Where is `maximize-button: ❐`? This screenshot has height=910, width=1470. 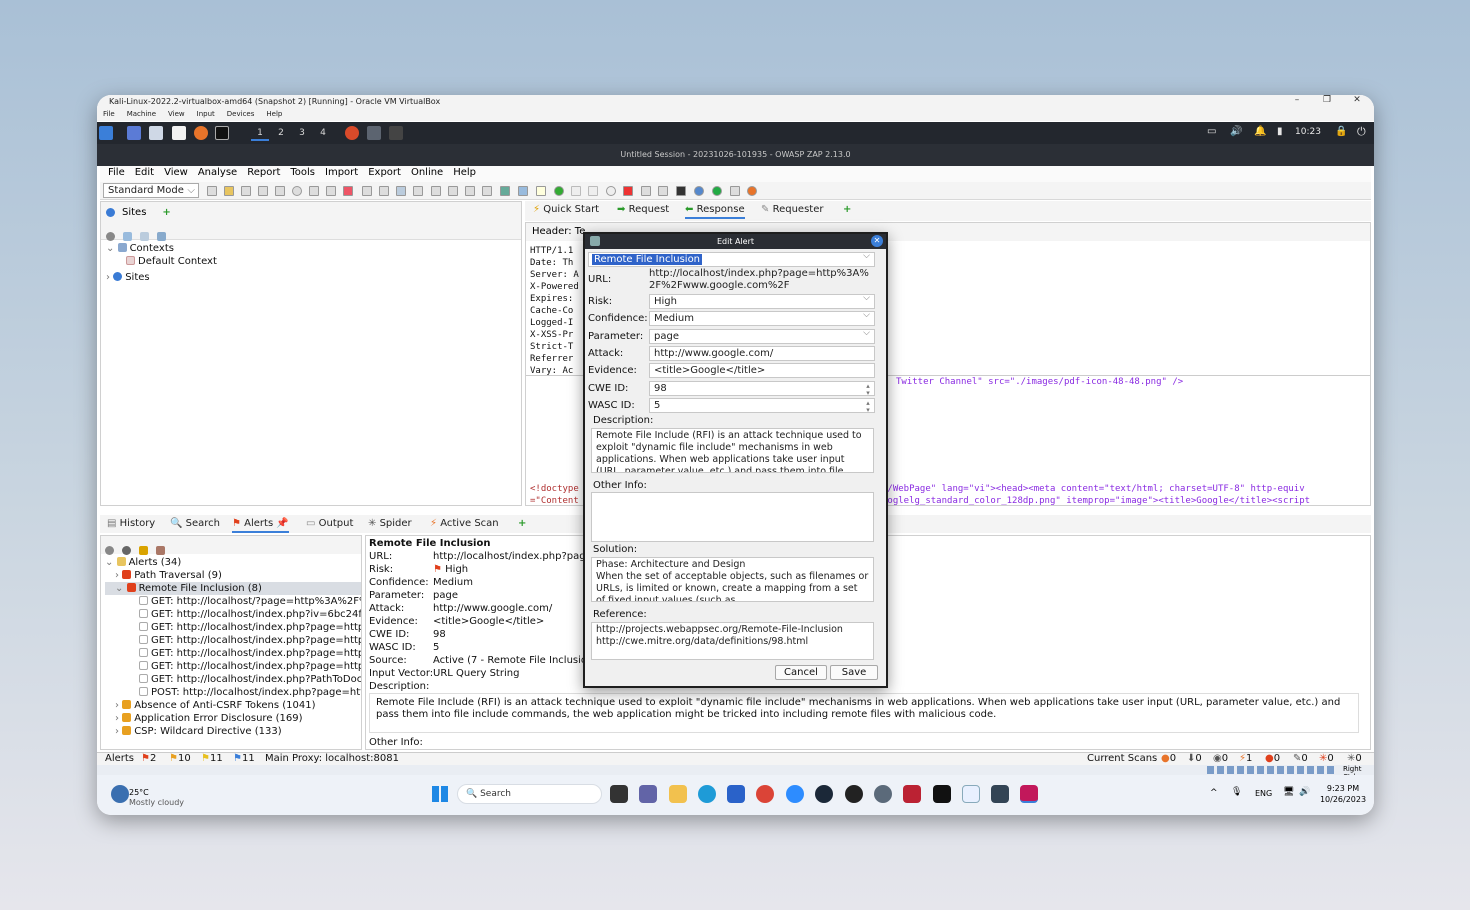
maximize-button: ❐ is located at coordinates (1327, 102).